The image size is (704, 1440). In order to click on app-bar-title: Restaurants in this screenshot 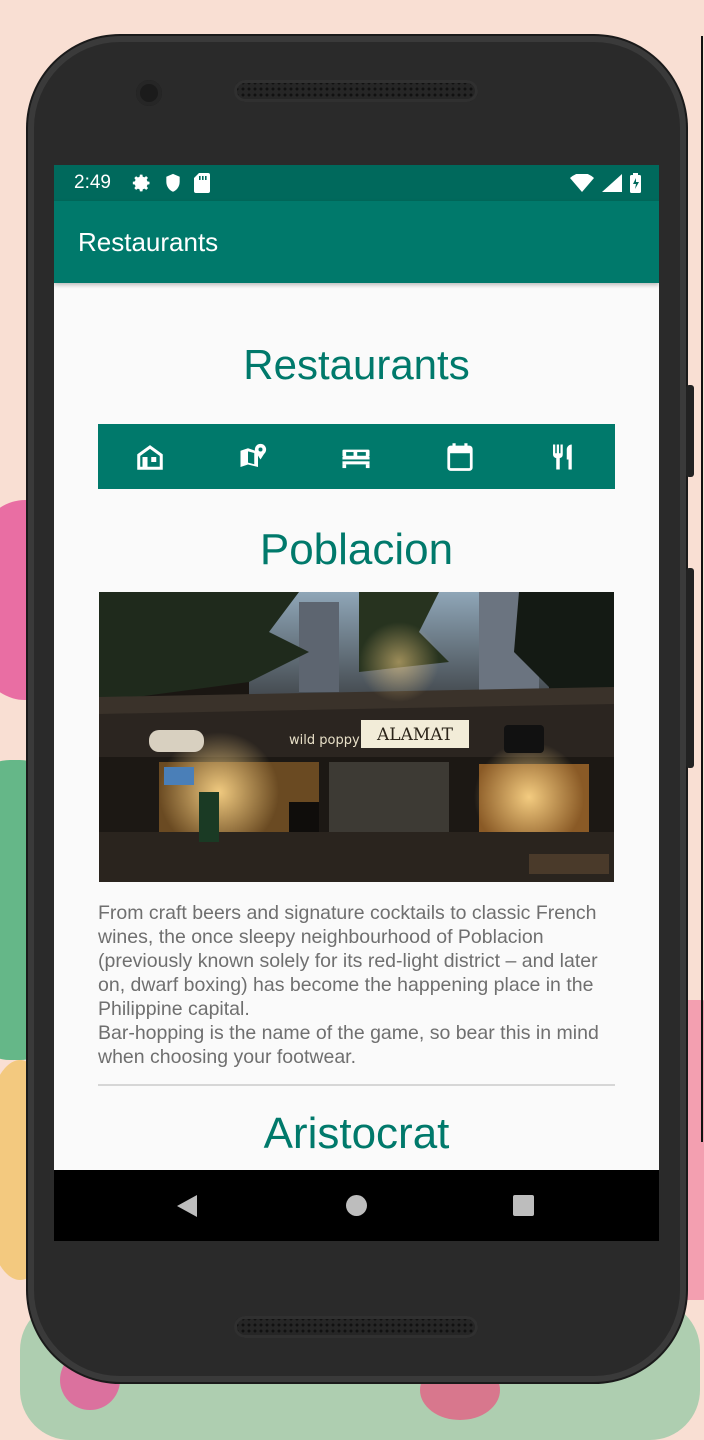, I will do `click(148, 242)`.